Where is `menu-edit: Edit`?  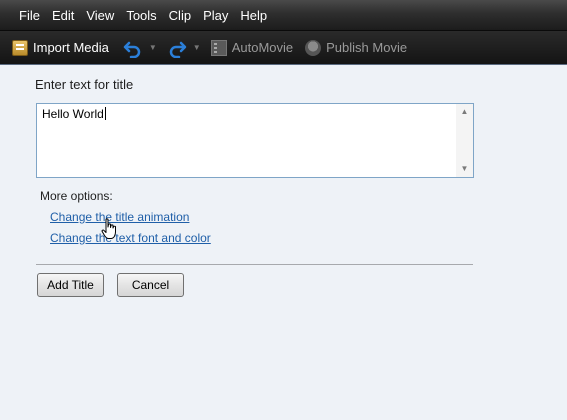 menu-edit: Edit is located at coordinates (63, 15).